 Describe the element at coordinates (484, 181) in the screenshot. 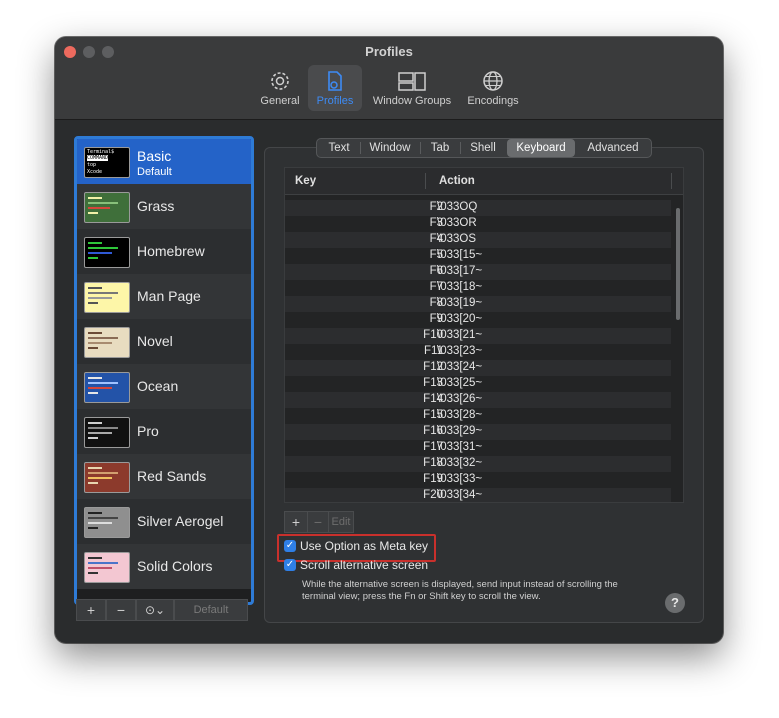

I see `table-header: Key Action` at that location.